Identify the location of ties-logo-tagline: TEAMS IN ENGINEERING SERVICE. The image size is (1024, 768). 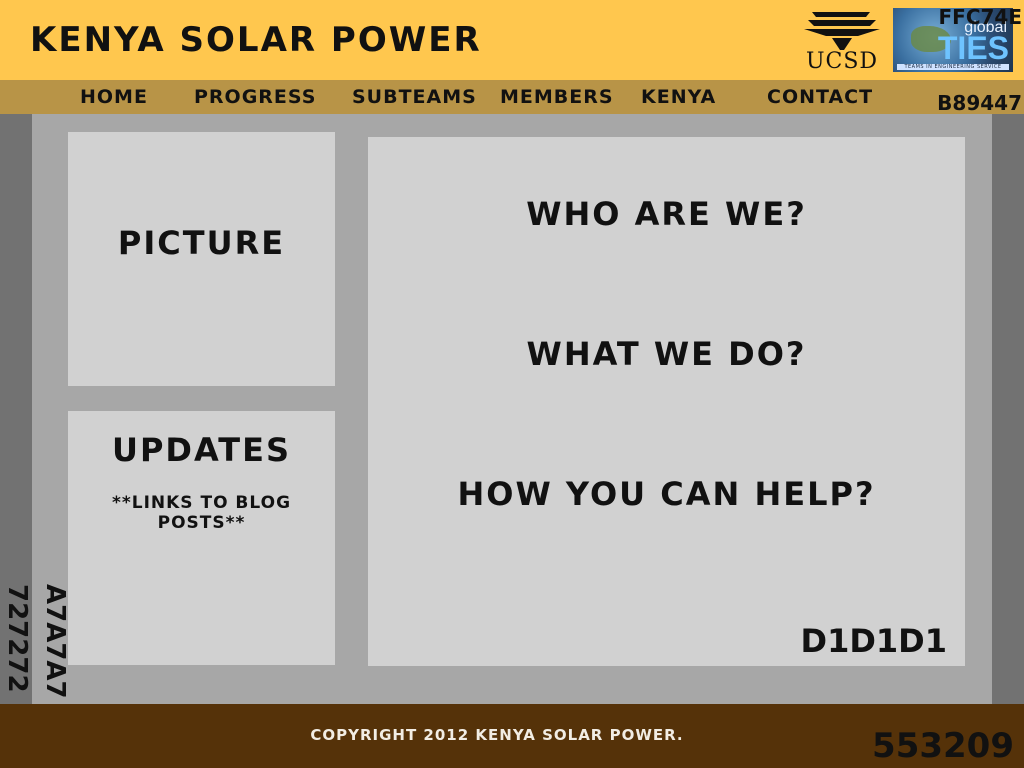
(953, 67).